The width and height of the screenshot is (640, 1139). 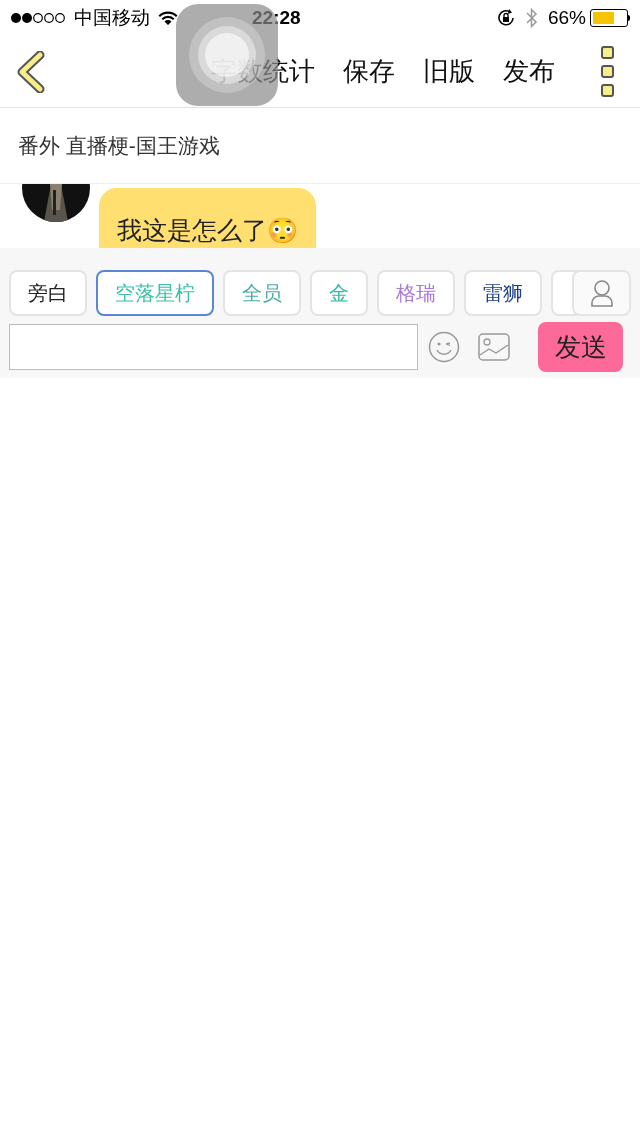 What do you see at coordinates (276, 17) in the screenshot?
I see `clock-time: 22:28` at bounding box center [276, 17].